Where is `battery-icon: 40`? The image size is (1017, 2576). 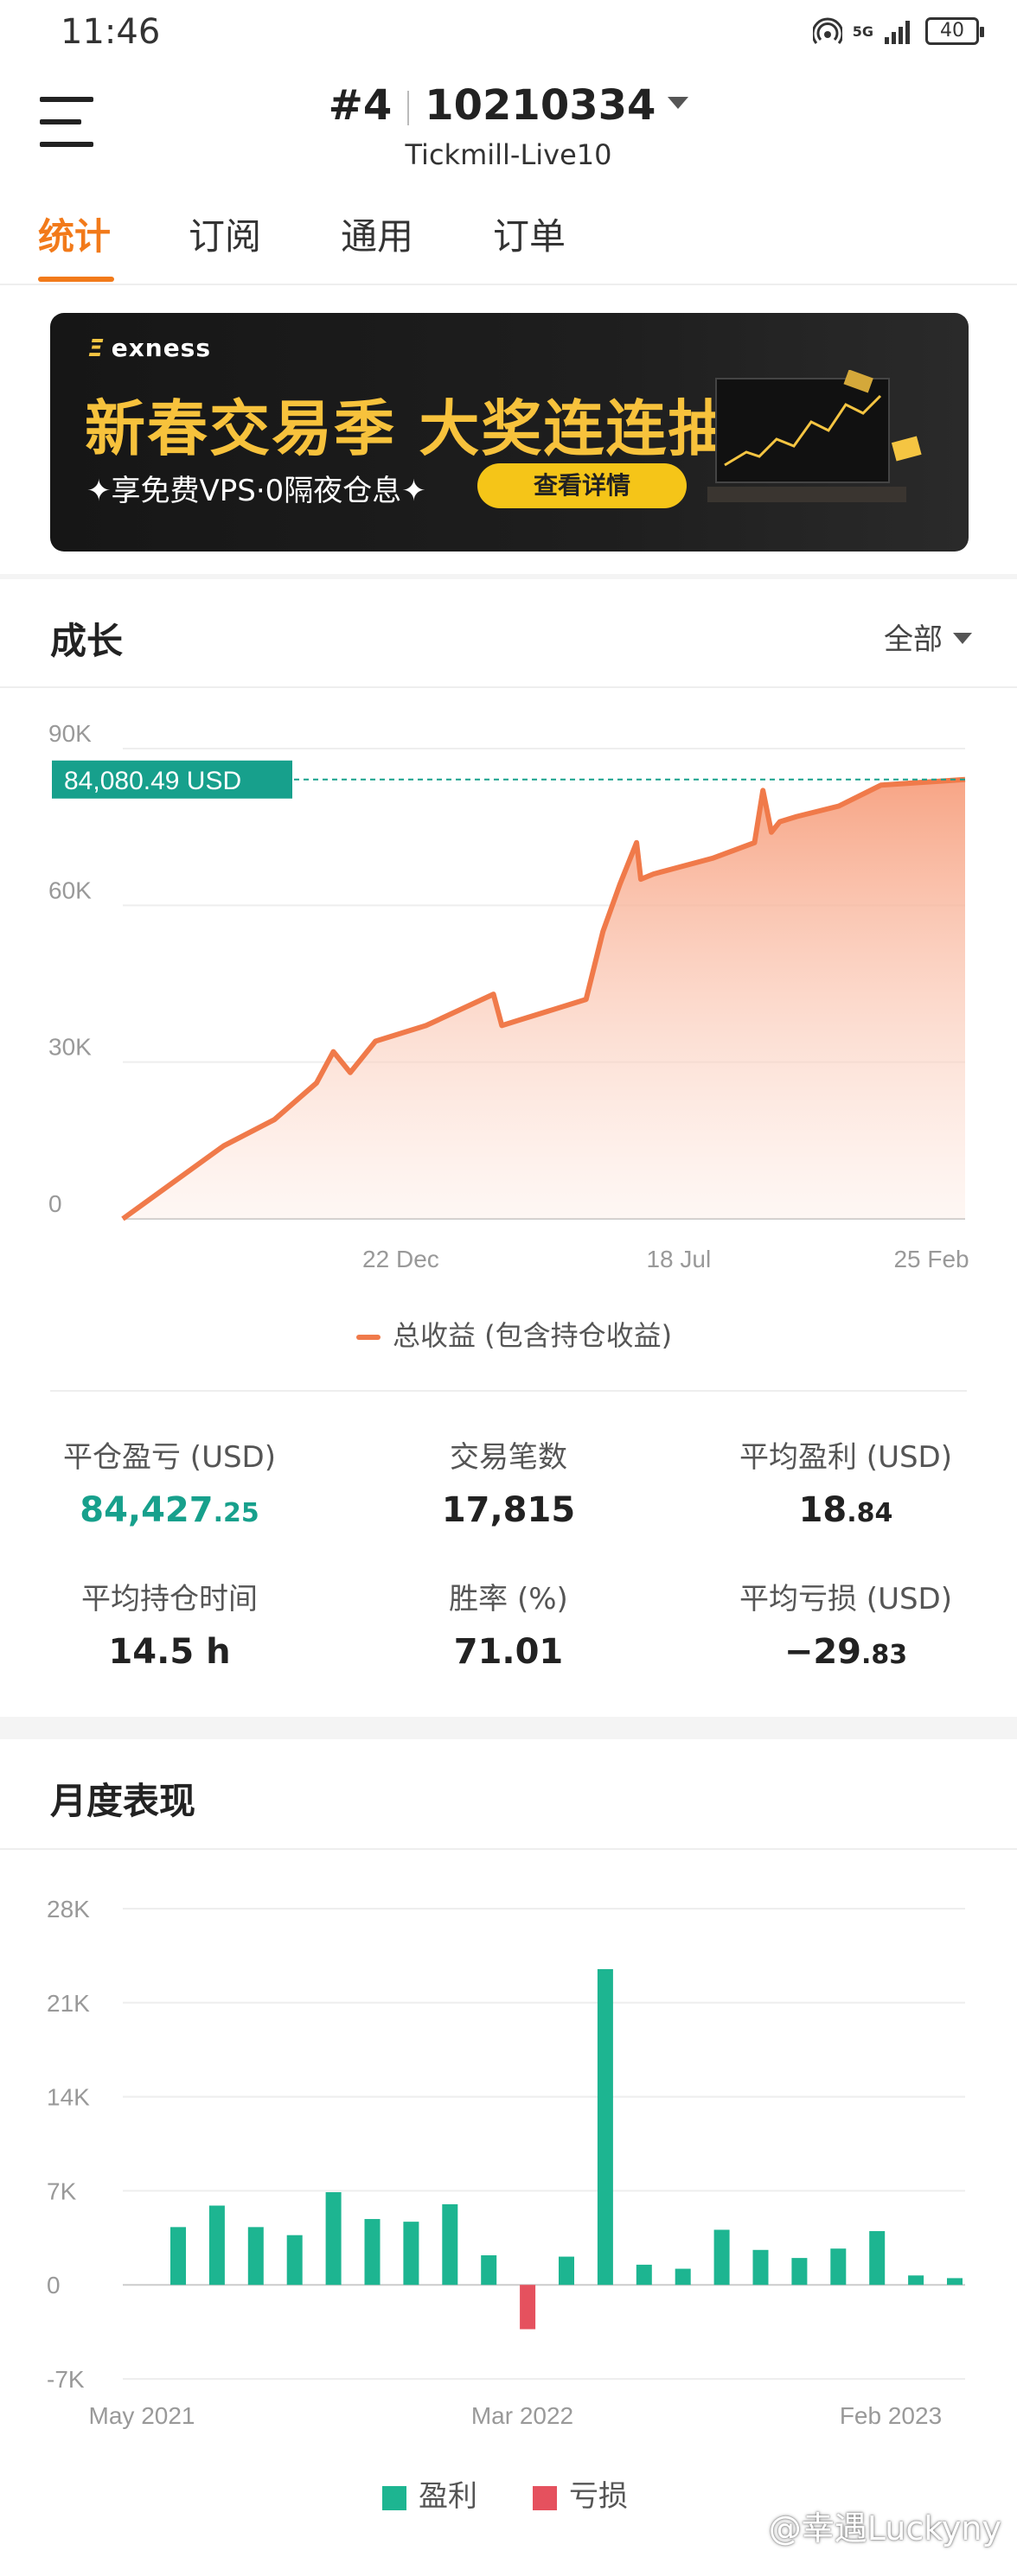 battery-icon: 40 is located at coordinates (955, 31).